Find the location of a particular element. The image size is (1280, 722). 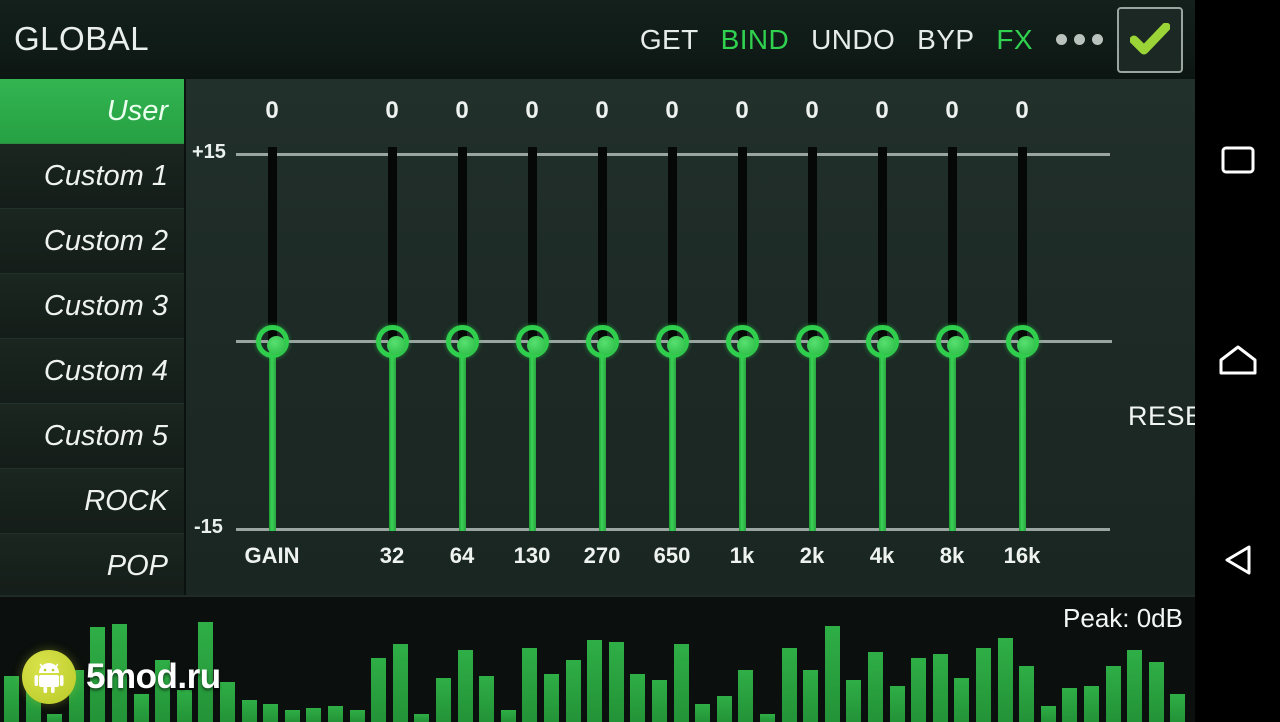

back-triangle-icon is located at coordinates (1237, 560).